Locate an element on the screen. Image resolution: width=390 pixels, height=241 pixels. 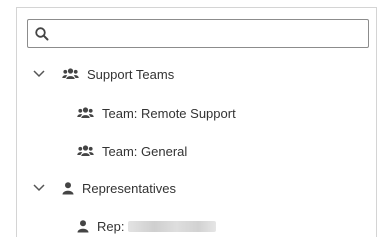
search-input is located at coordinates (206, 33).